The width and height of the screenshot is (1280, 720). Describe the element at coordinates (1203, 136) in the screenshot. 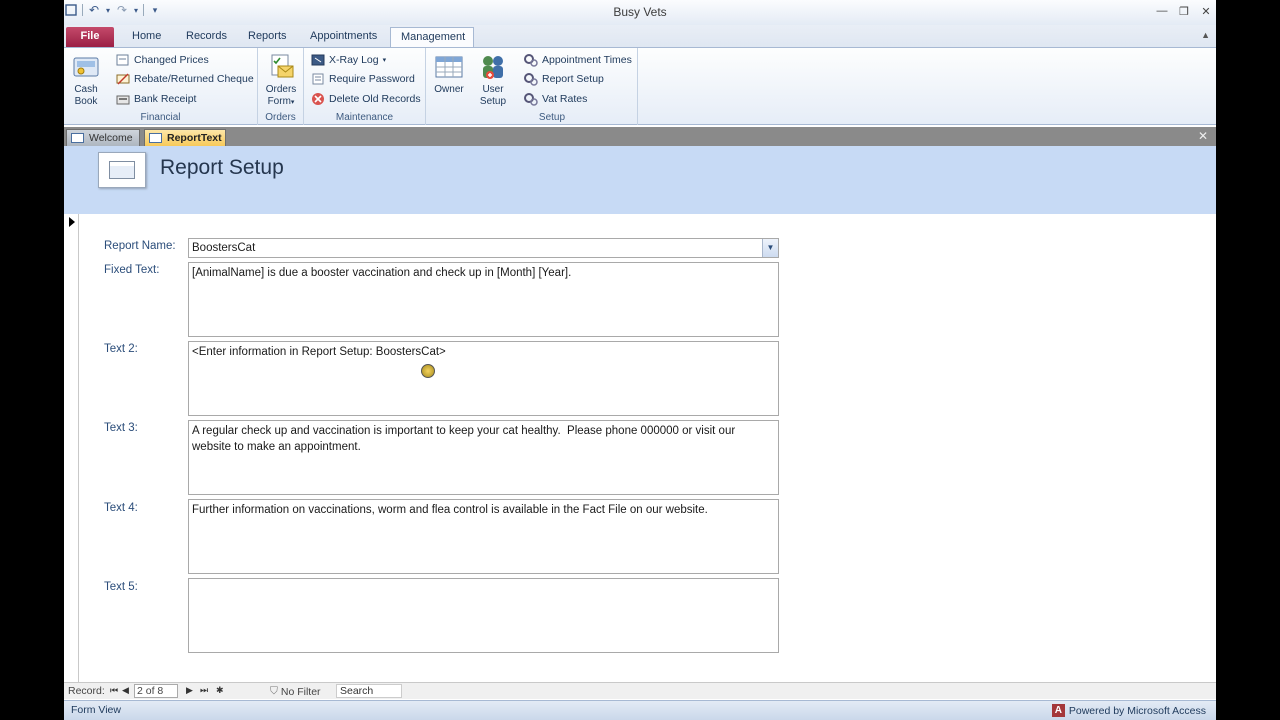

I see `close-document-icon: ✕` at that location.